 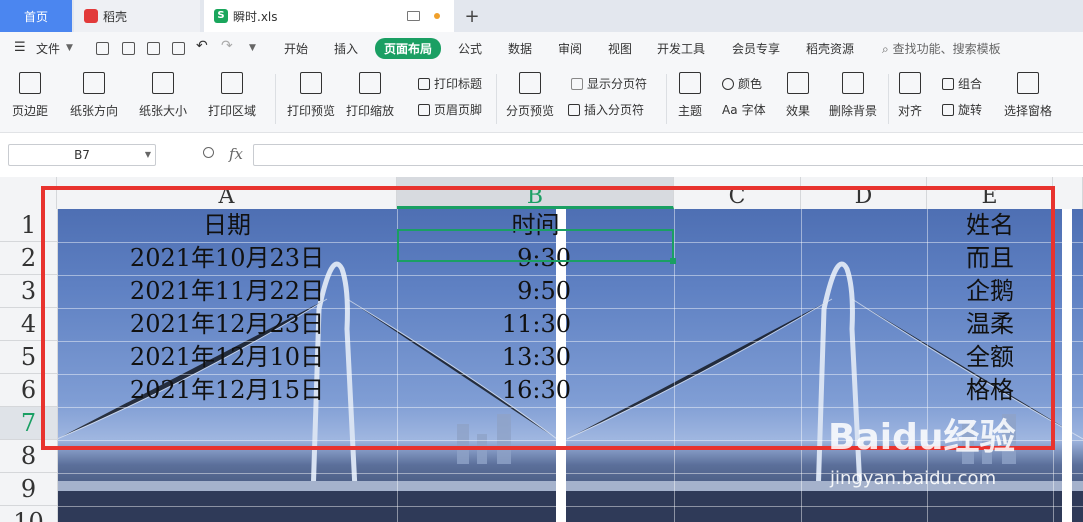 I want to click on rotate-button: 旋转, so click(x=962, y=109).